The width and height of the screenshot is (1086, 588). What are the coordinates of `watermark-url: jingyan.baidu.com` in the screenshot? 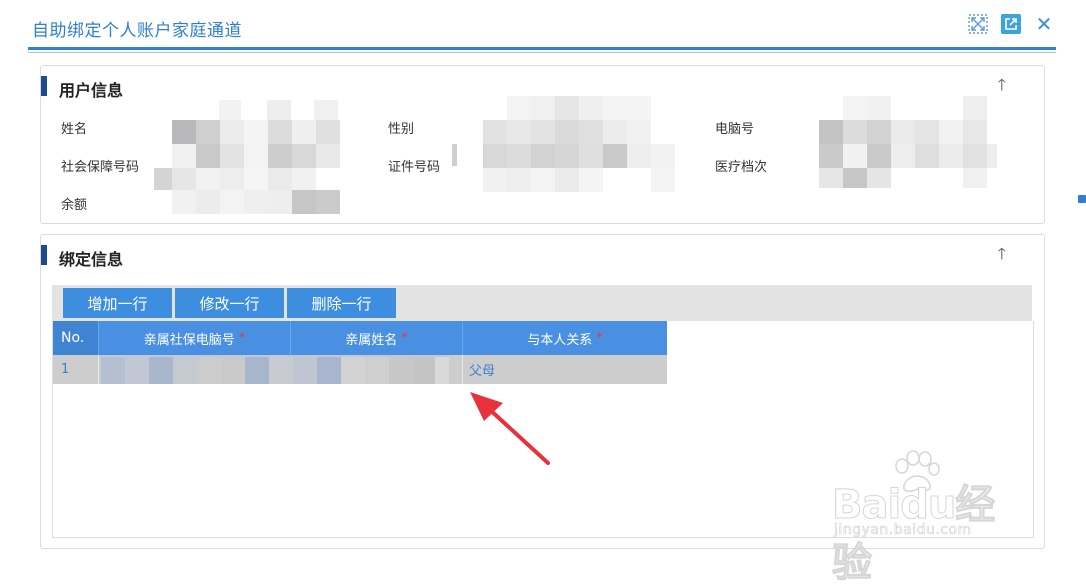 It's located at (903, 530).